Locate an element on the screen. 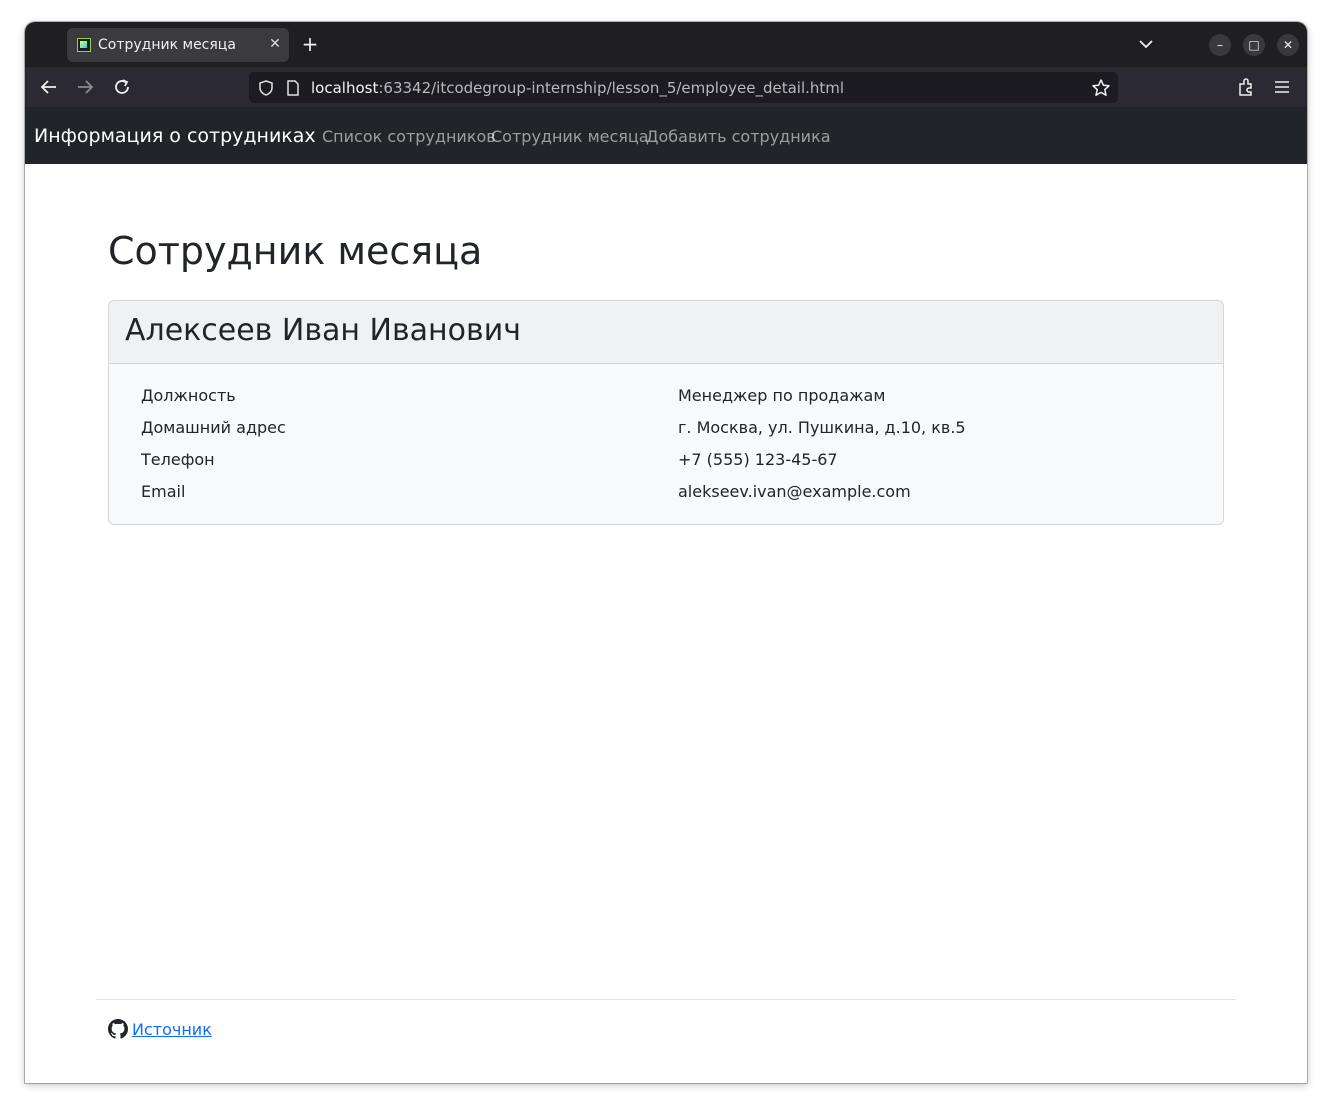 The height and width of the screenshot is (1111, 1332). field-label-address: Домашний адрес is located at coordinates (213, 427).